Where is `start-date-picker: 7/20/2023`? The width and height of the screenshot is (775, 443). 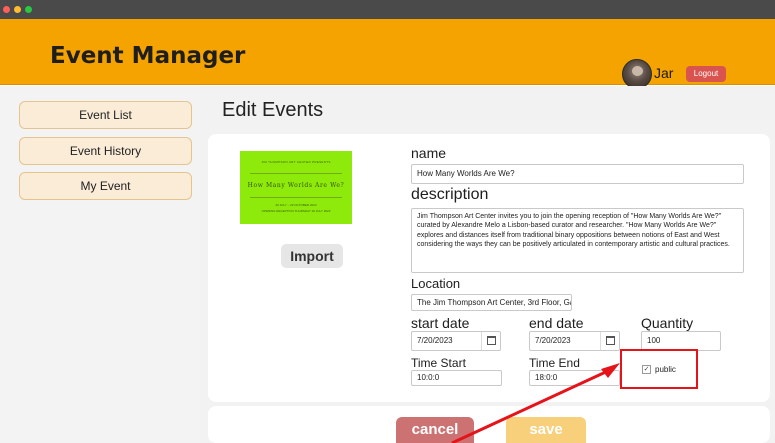 start-date-picker: 7/20/2023 is located at coordinates (456, 341).